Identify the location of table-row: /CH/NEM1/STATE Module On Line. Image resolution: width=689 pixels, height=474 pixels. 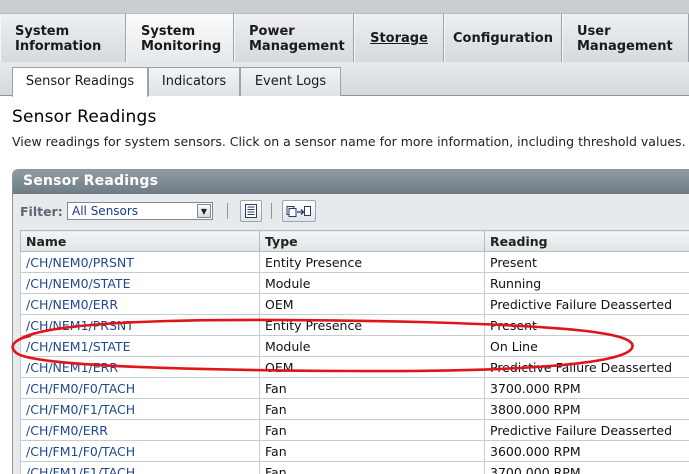
(354, 346).